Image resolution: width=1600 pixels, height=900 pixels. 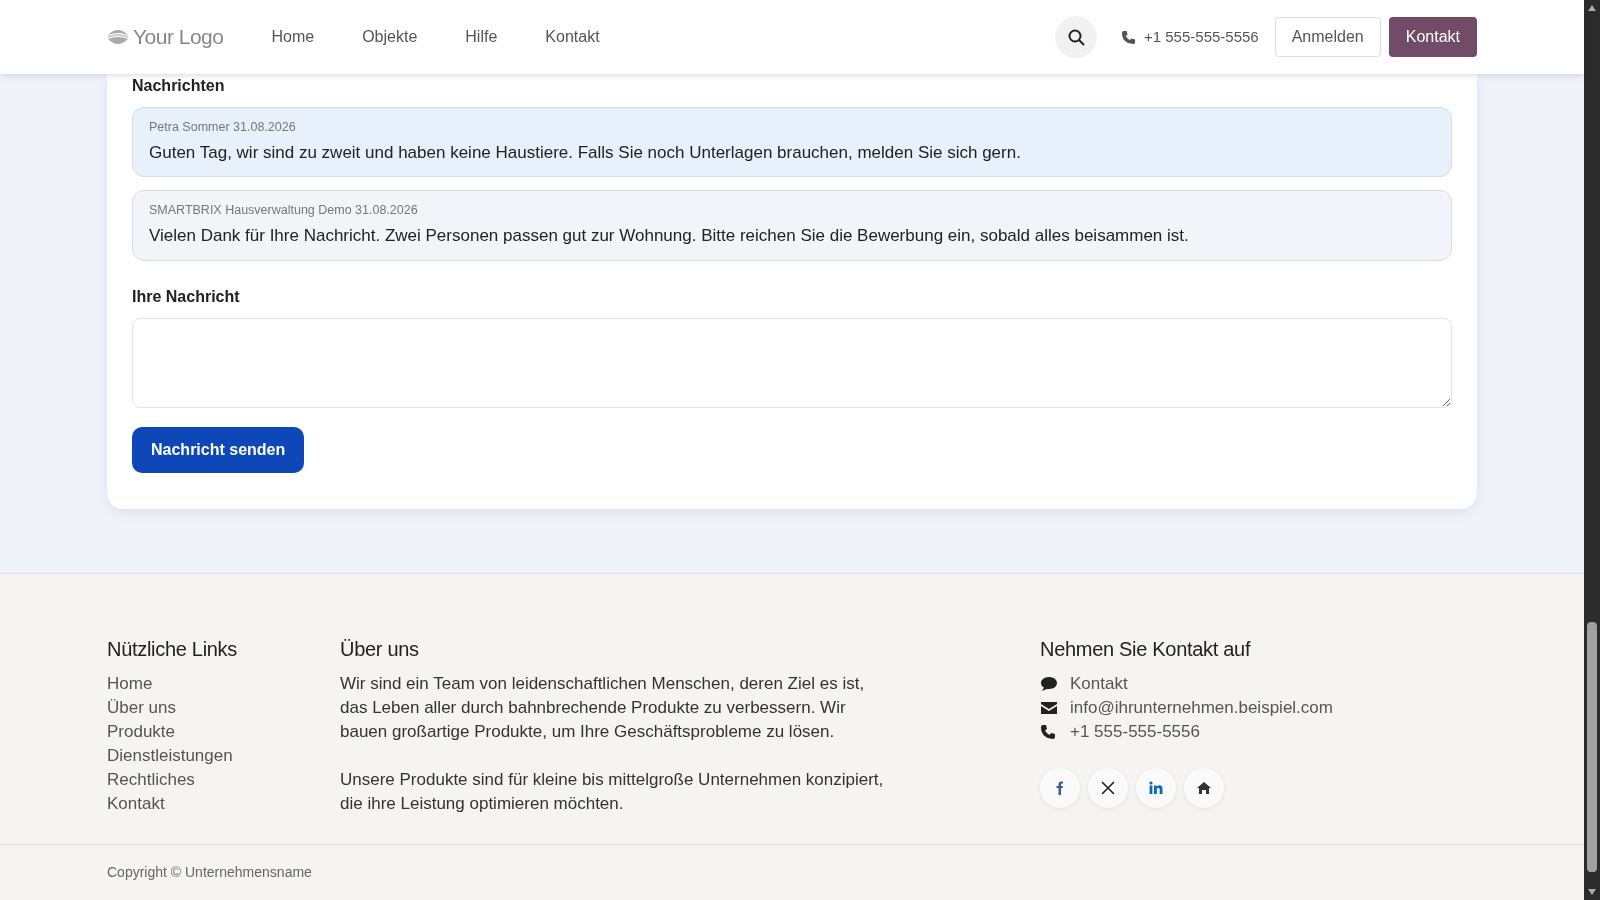 I want to click on footer-link: Über uns, so click(x=141, y=707).